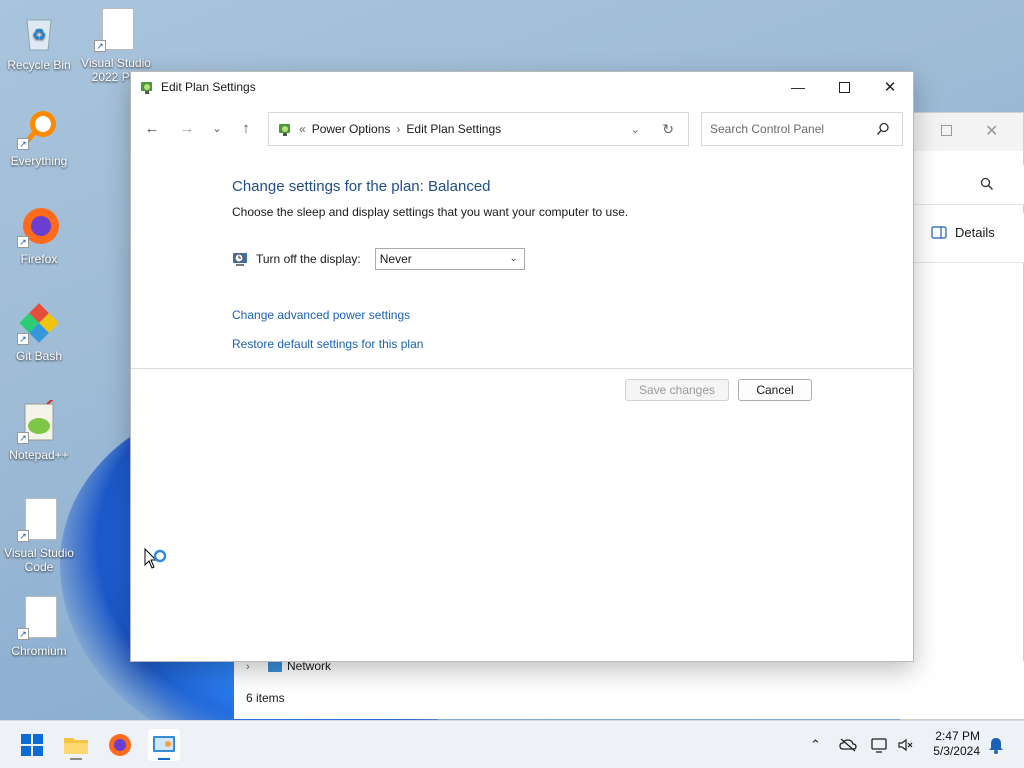 The height and width of the screenshot is (768, 1024). What do you see at coordinates (302, 129) in the screenshot?
I see `breadcrumb-overflow-icon: «` at bounding box center [302, 129].